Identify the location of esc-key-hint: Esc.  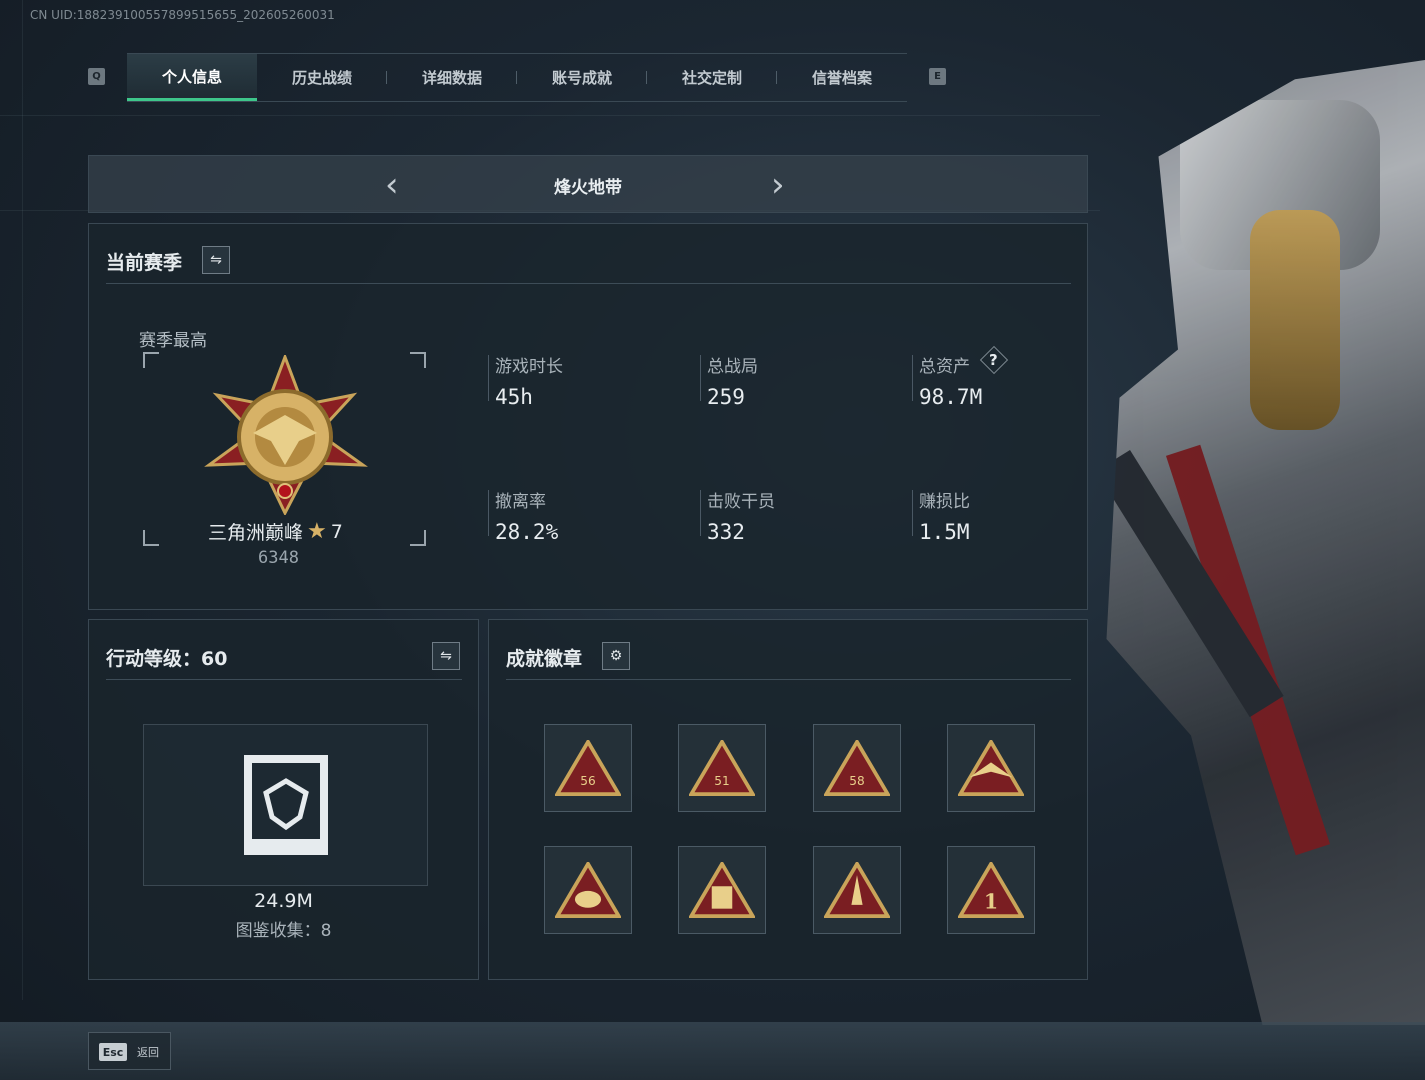
(113, 1052).